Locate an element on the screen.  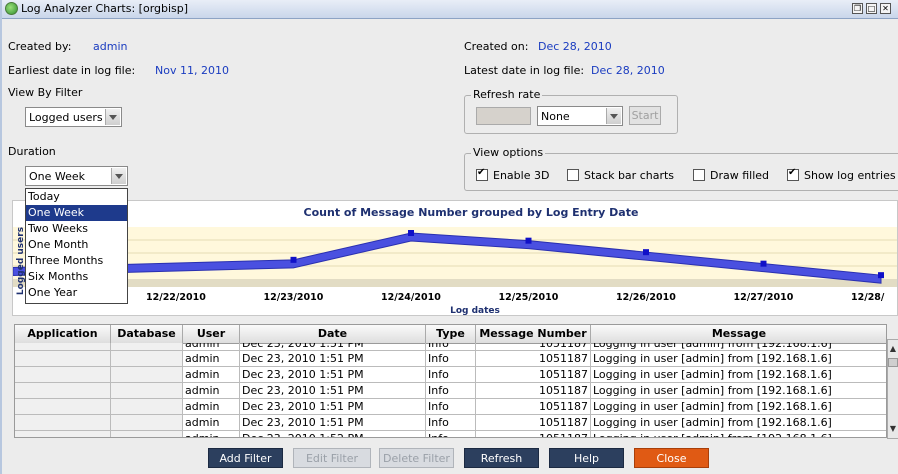
refresh-button: Refresh is located at coordinates (501, 458).